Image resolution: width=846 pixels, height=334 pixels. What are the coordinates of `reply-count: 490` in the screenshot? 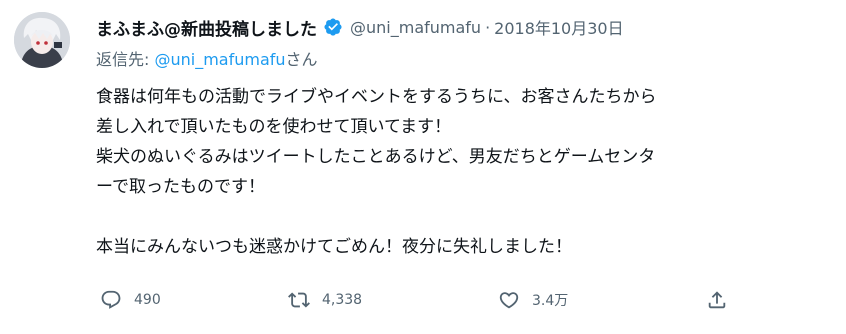 It's located at (147, 300).